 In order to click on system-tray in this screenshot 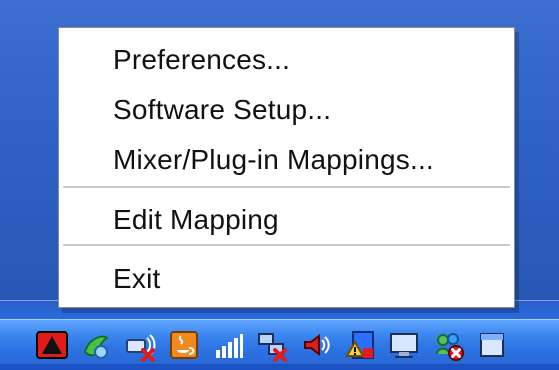, I will do `click(279, 342)`.